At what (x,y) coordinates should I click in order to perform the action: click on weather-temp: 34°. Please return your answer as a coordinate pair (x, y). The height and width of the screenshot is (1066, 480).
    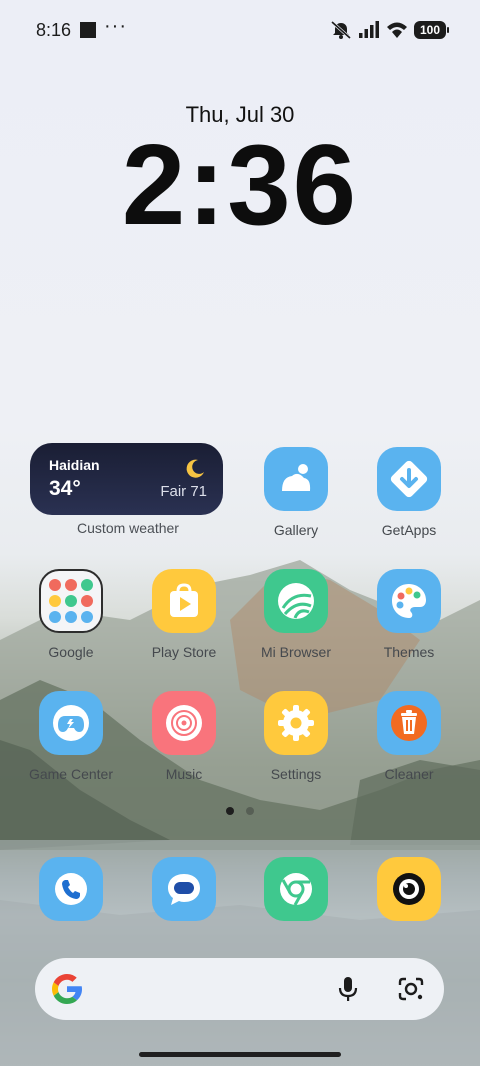
    Looking at the image, I should click on (65, 488).